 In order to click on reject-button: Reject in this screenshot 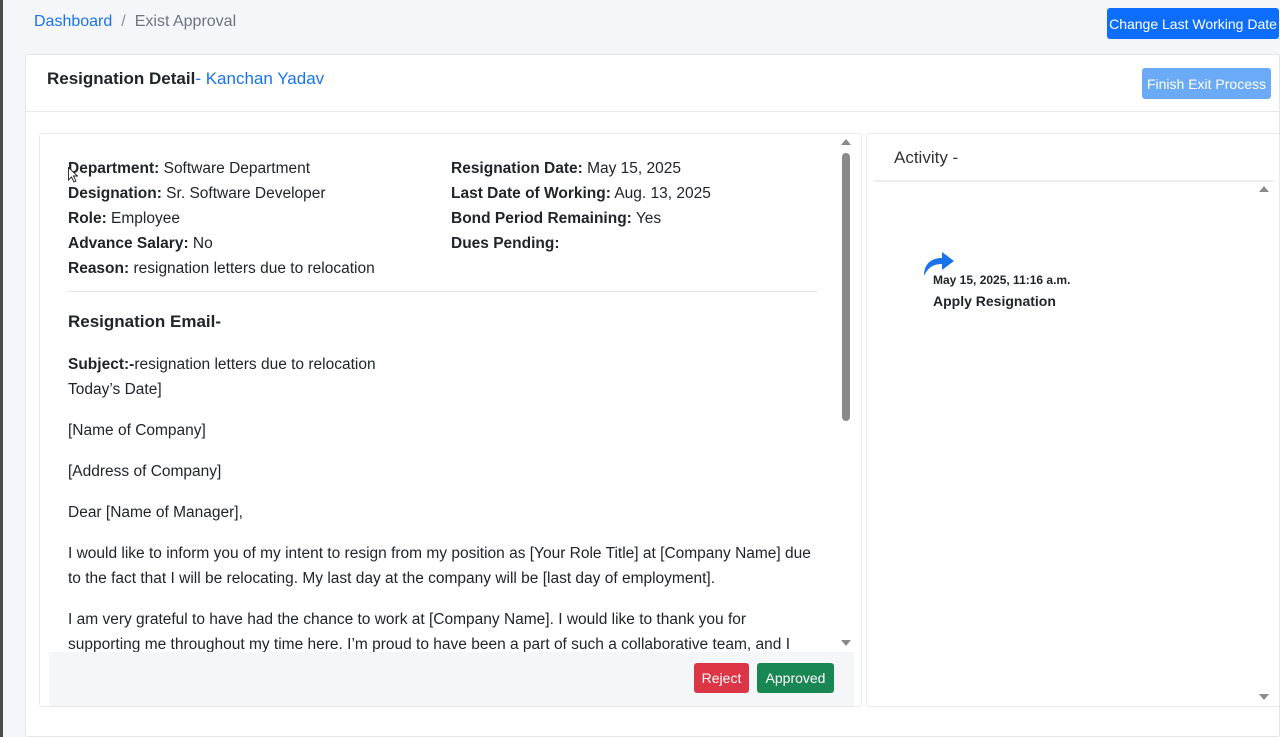, I will do `click(721, 678)`.